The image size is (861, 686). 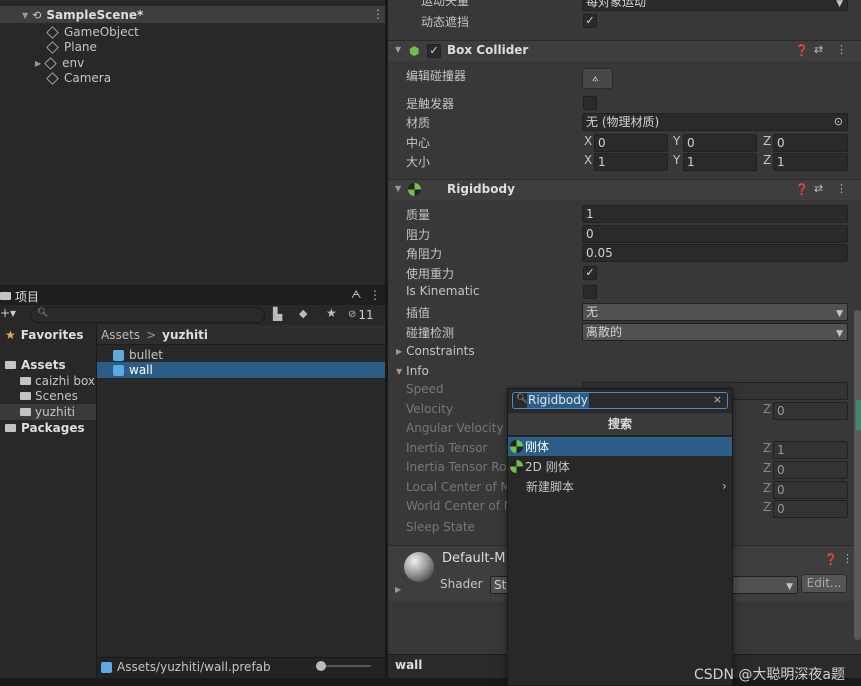 I want to click on assets-node: Assets, so click(x=35, y=365).